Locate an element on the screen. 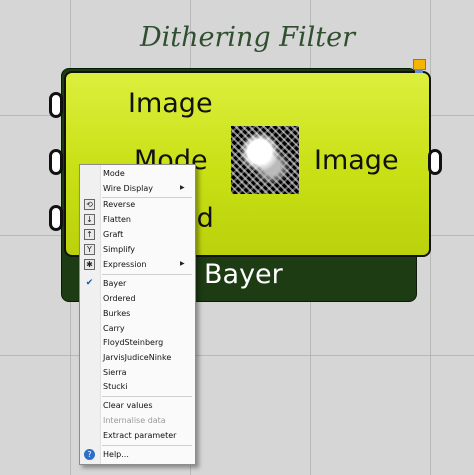 The height and width of the screenshot is (475, 474). component-title: Dithering Filter is located at coordinates (248, 37).